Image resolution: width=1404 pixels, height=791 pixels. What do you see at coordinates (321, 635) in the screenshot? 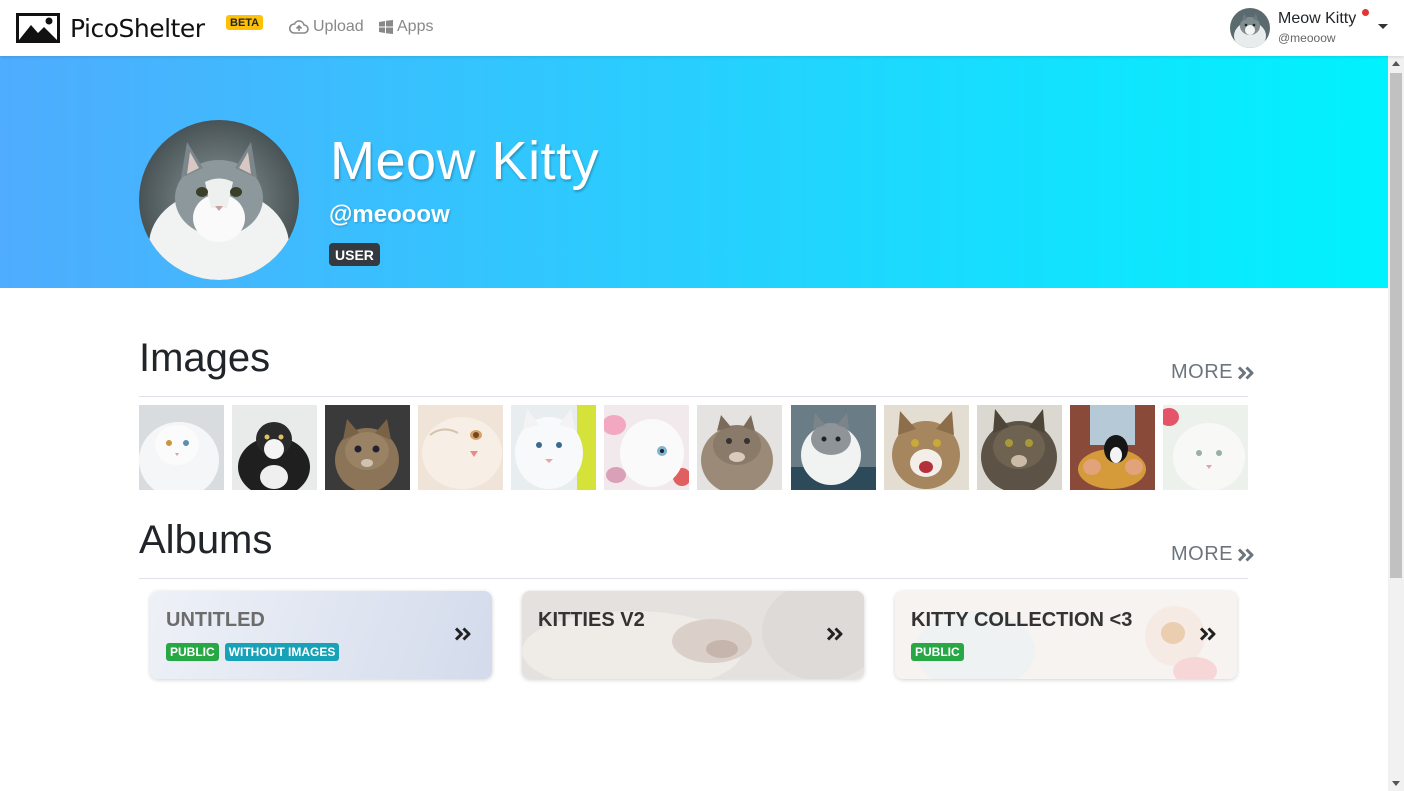
I see `album-card-untitled: UNTITLED PUBLIC WITHOUT IMAGES` at bounding box center [321, 635].